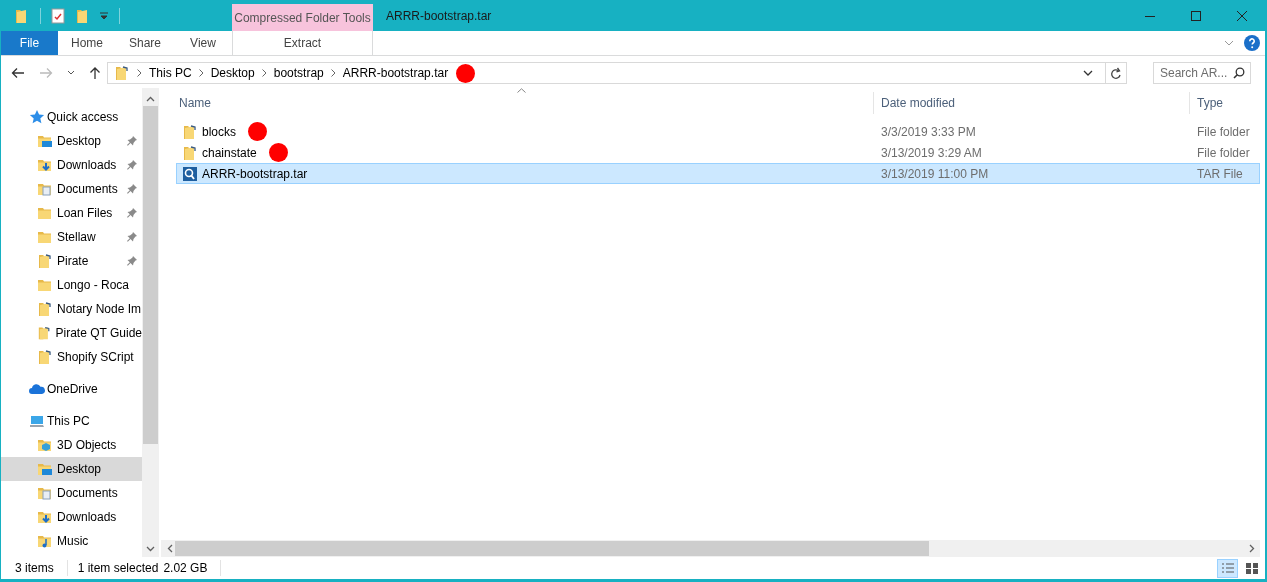 This screenshot has height=582, width=1267. I want to click on star-icon, so click(37, 117).